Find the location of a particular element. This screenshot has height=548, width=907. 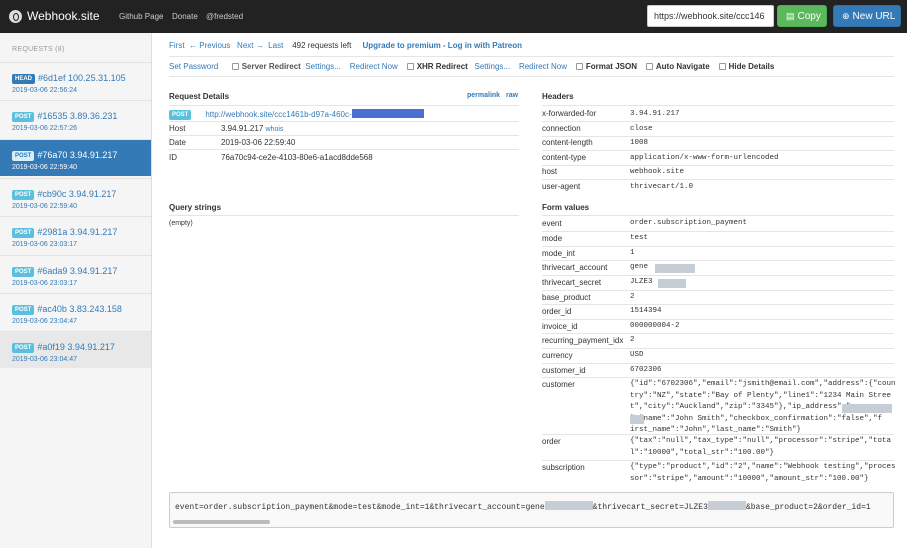

new-url-button: ⊕ New URL is located at coordinates (867, 16).